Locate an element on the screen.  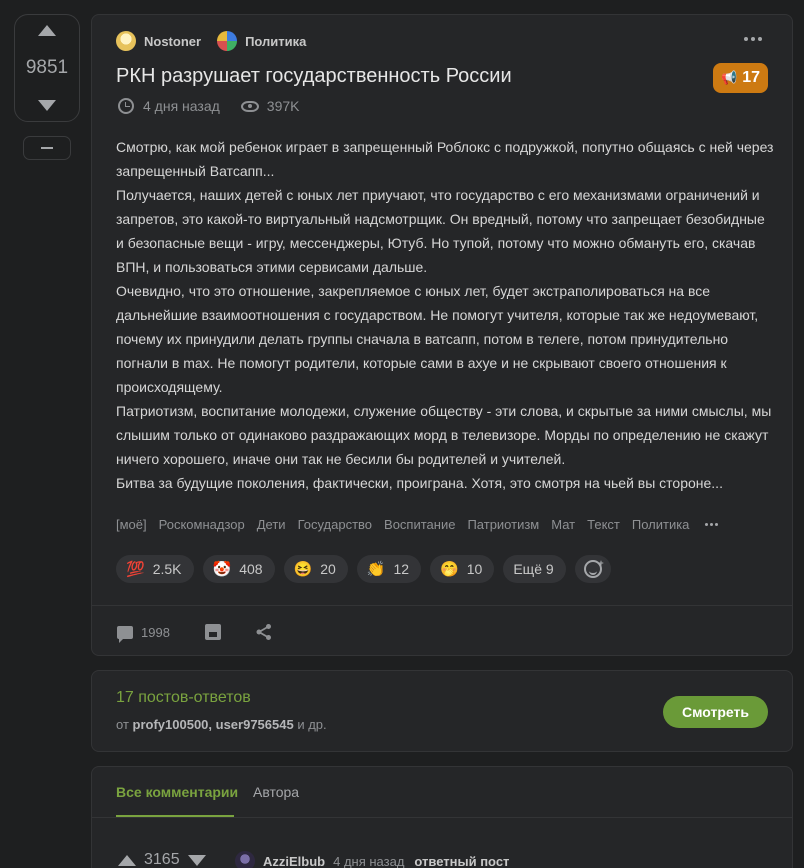
clock-icon is located at coordinates (126, 106).